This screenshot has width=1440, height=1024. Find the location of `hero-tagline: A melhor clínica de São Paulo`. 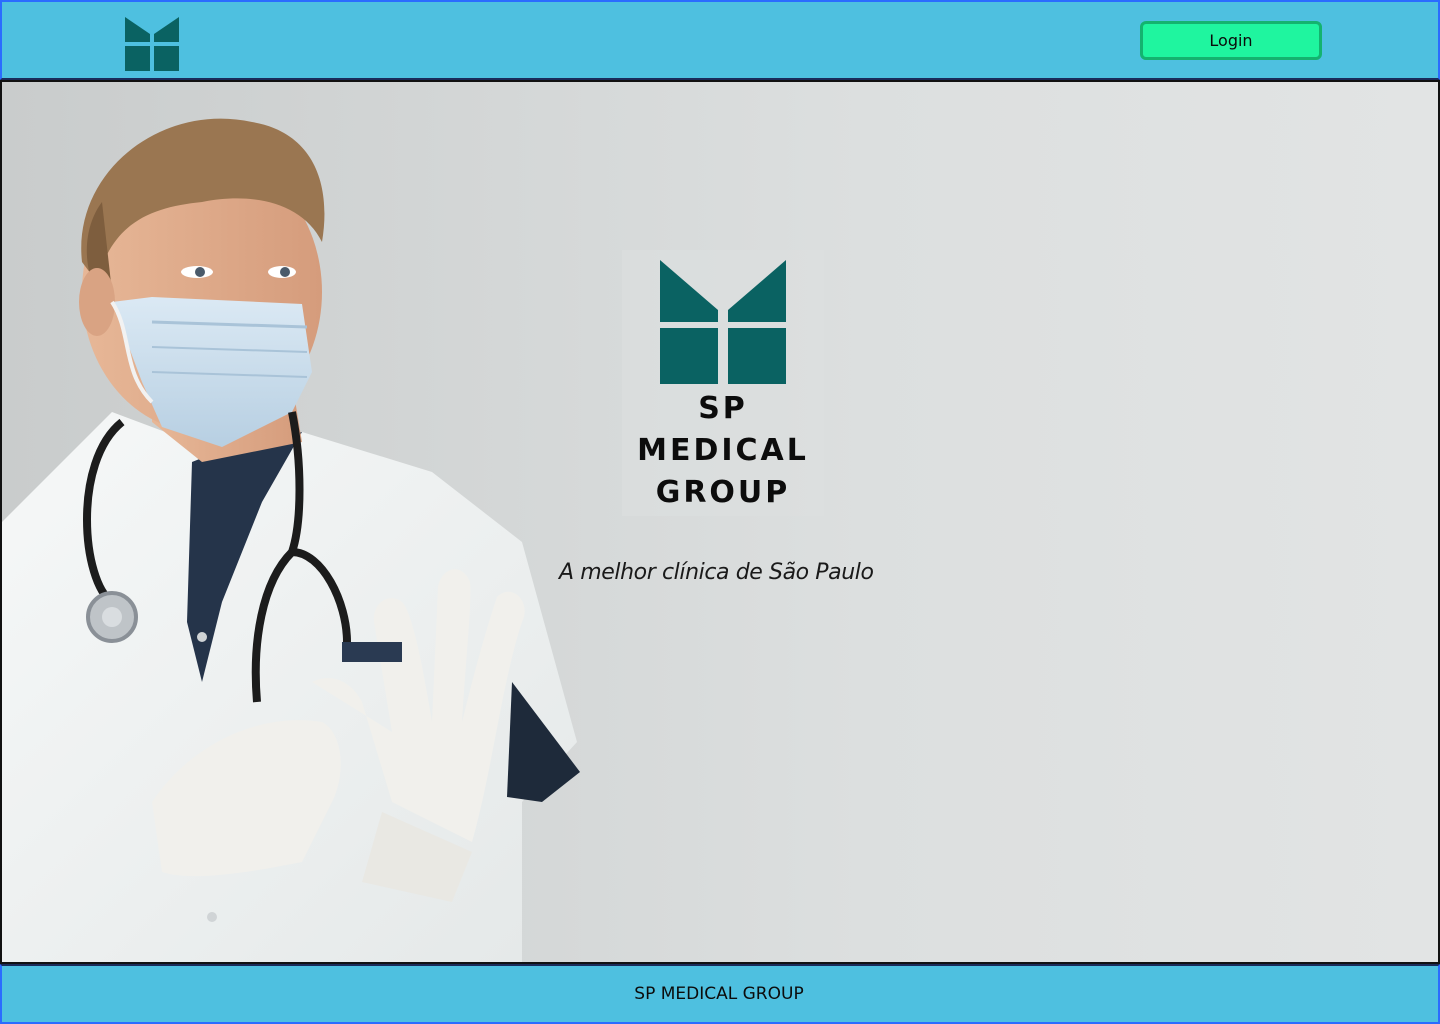

hero-tagline: A melhor clínica de São Paulo is located at coordinates (716, 572).